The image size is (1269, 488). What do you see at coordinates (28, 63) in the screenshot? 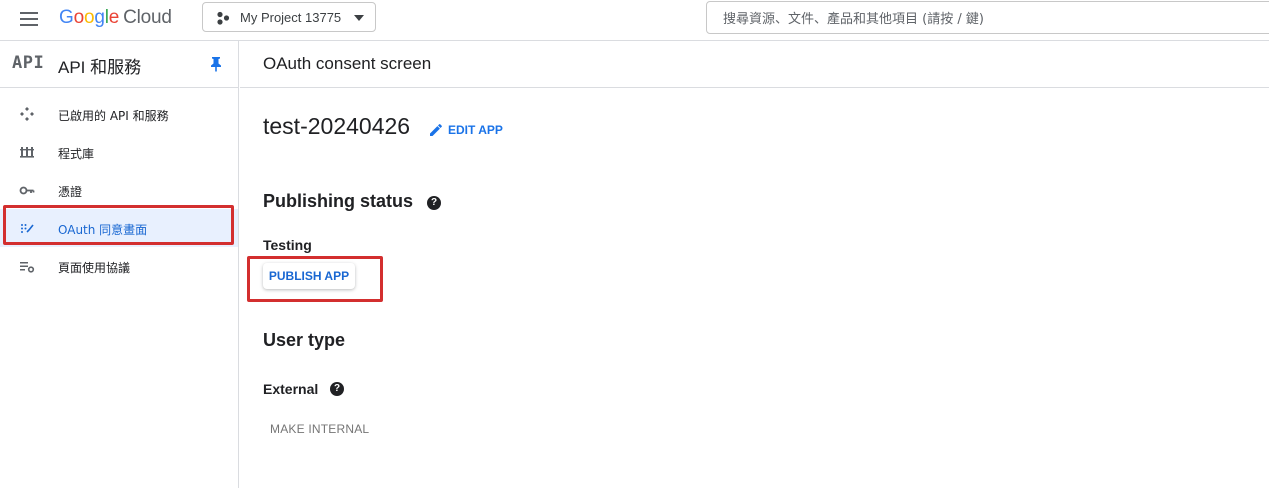
I see `api-badge-icon: API` at bounding box center [28, 63].